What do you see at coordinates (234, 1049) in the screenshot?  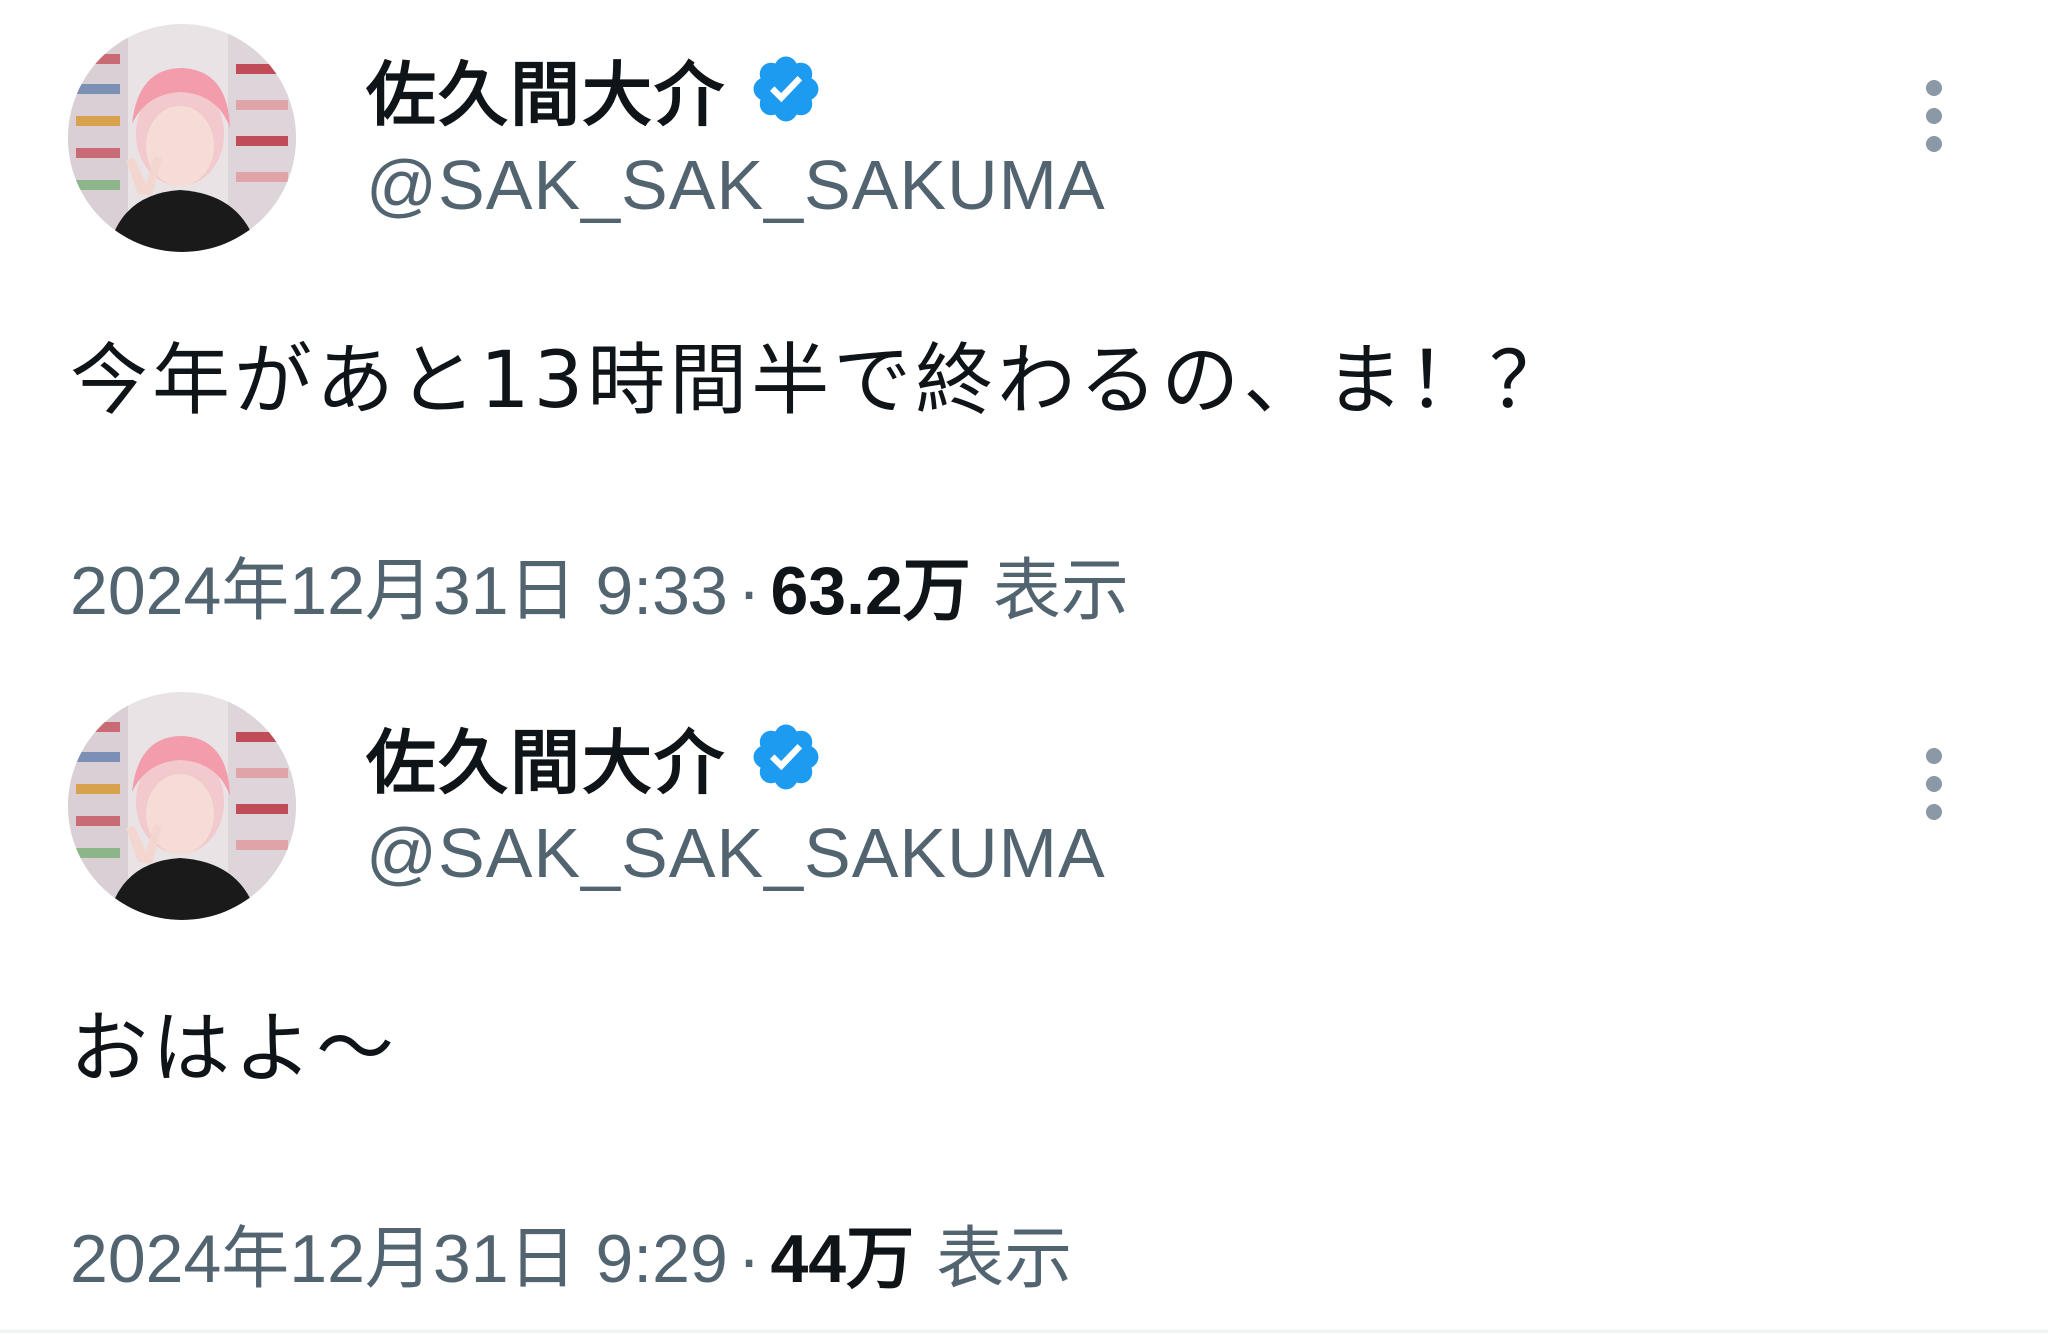 I see `tweet-text: おはよ〜` at bounding box center [234, 1049].